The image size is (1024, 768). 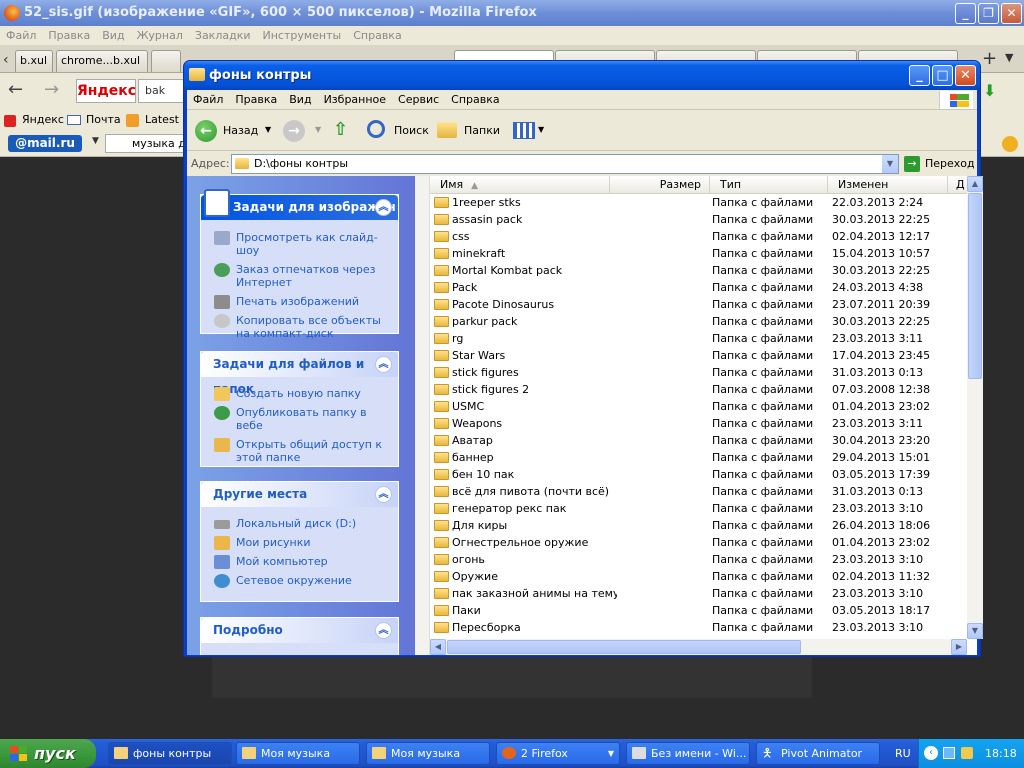 I want to click on taskbar-item-pivot: 🯅 Pivot Animator, so click(x=818, y=753).